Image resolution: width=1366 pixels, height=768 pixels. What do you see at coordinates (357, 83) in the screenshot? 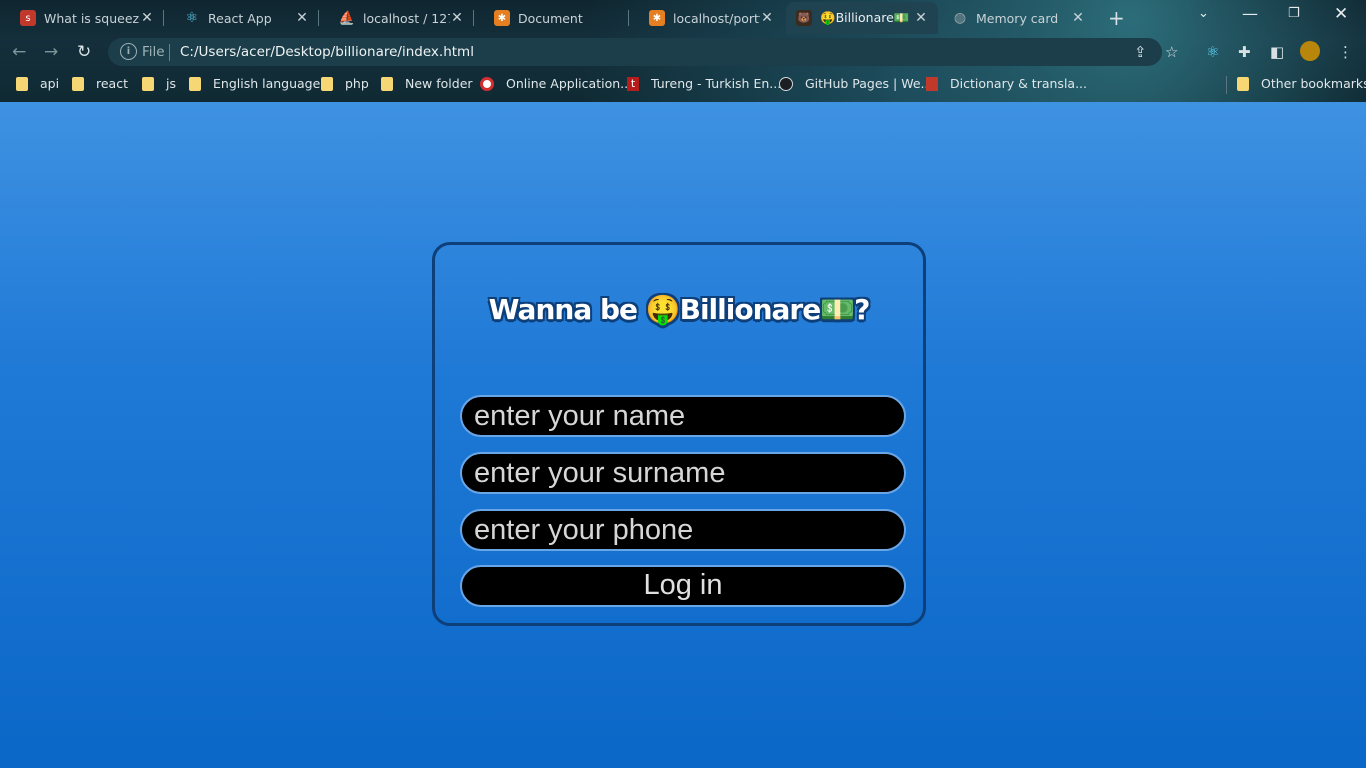
I see `bookmark-label: php` at bounding box center [357, 83].